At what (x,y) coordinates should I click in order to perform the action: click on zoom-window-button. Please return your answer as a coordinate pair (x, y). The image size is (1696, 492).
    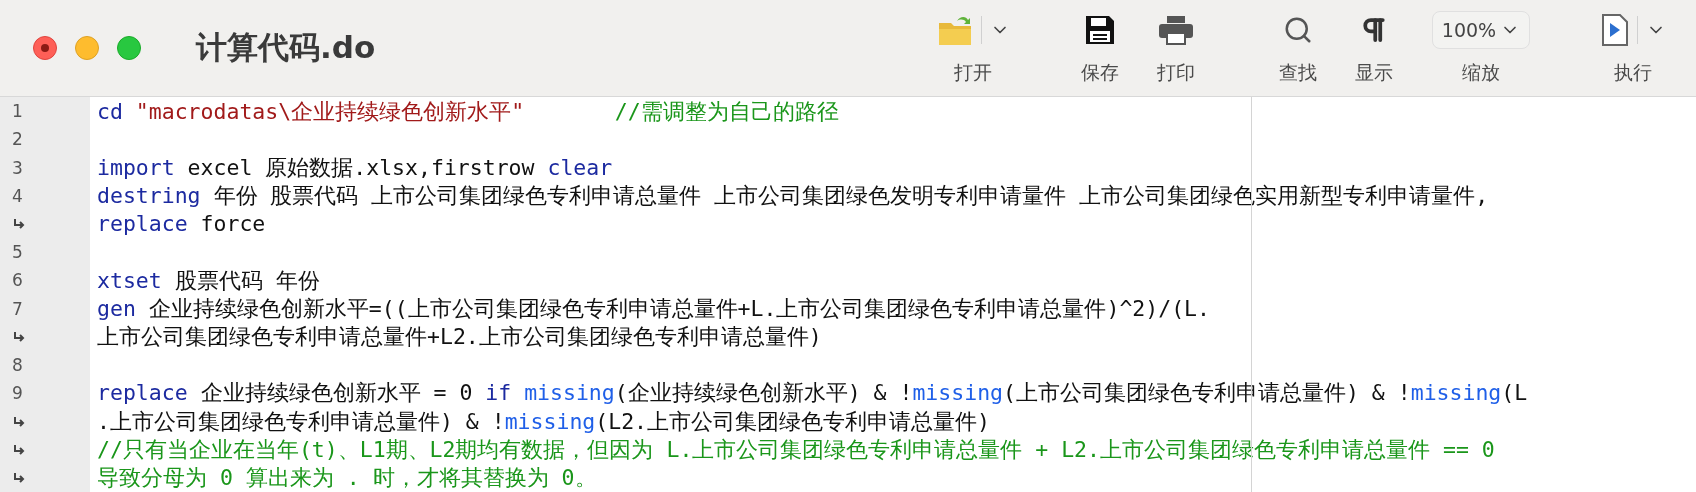
    Looking at the image, I should click on (129, 48).